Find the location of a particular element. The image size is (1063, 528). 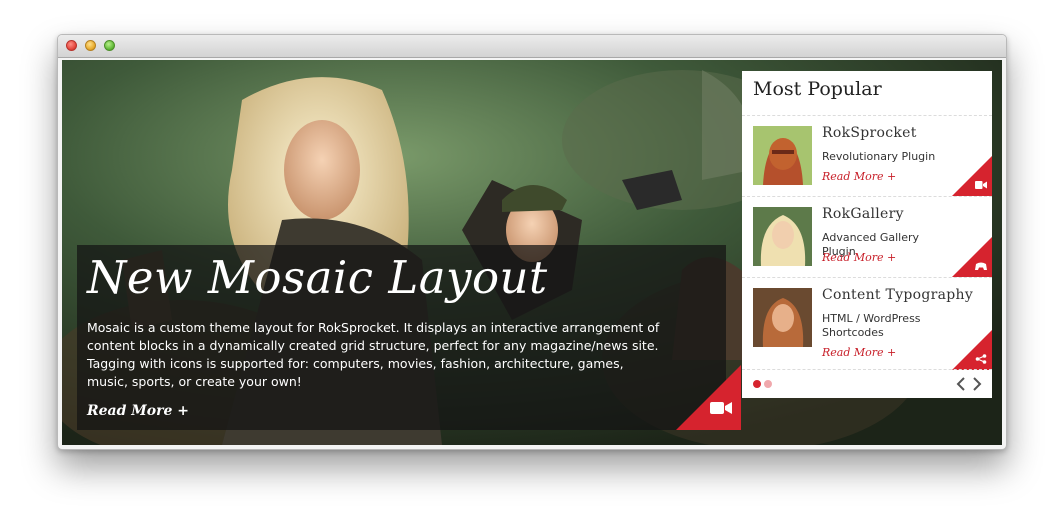

close-window-button is located at coordinates (71, 45).